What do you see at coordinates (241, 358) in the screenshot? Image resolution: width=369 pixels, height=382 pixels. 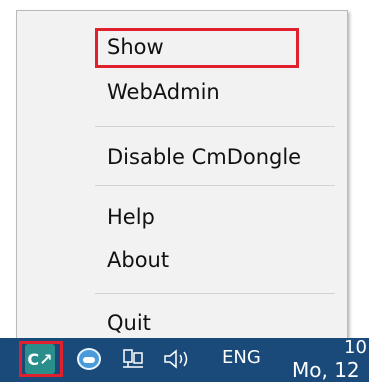 I see `language-indicator: ENG` at bounding box center [241, 358].